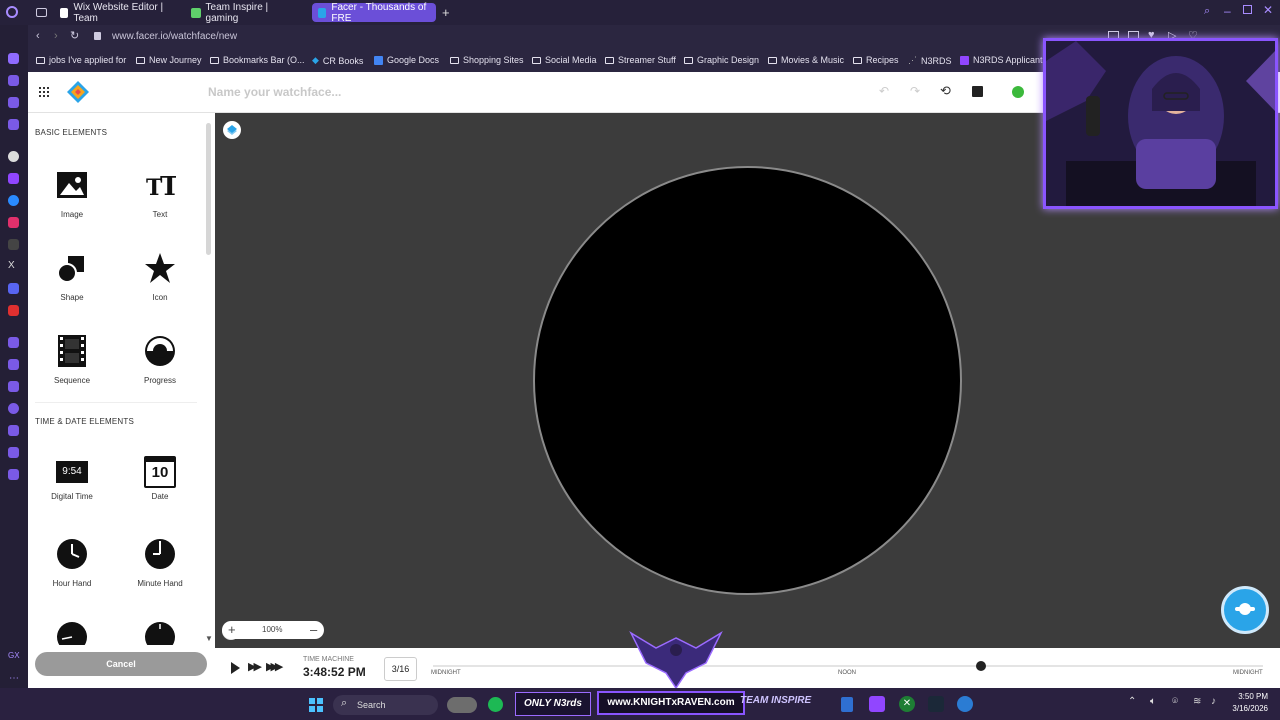 The image size is (1280, 720). I want to click on speaker-icon: 🔈︎, so click(1153, 701).